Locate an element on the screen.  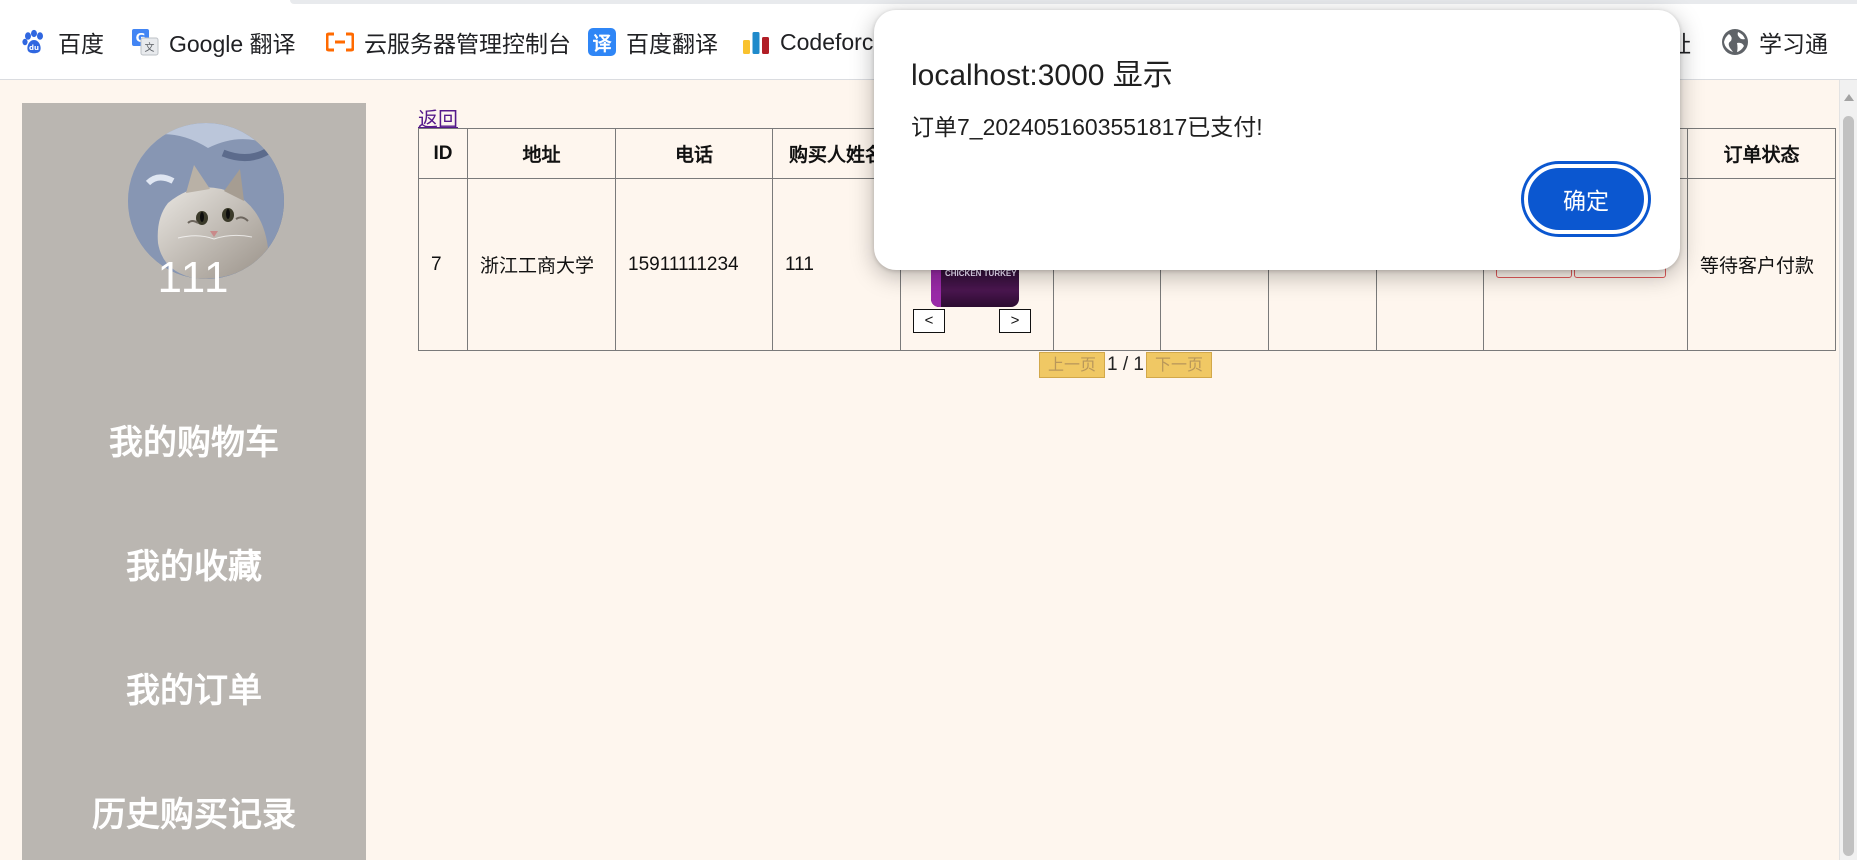
column-header: 订单状态 is located at coordinates (1761, 153).